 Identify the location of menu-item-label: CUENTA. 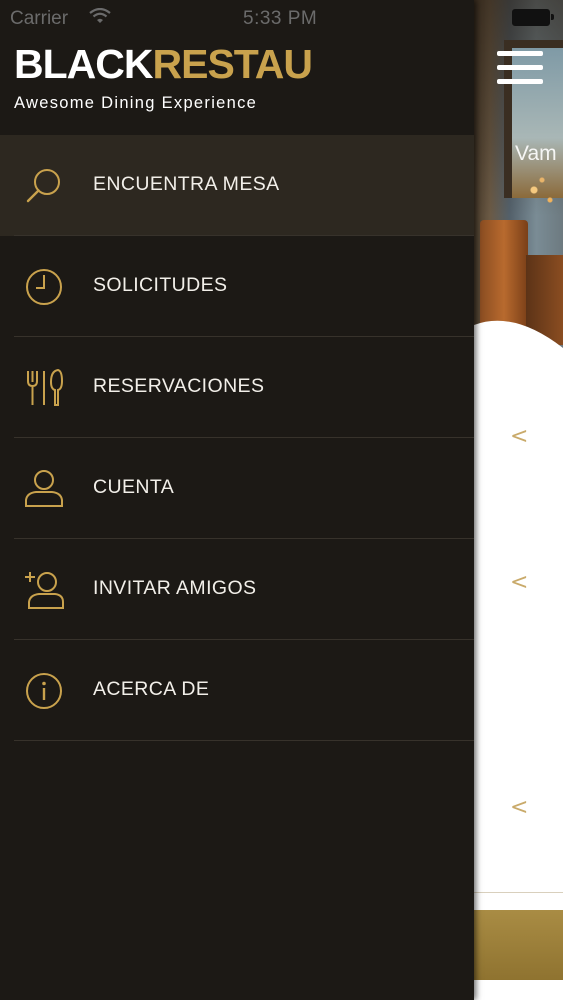
(134, 487).